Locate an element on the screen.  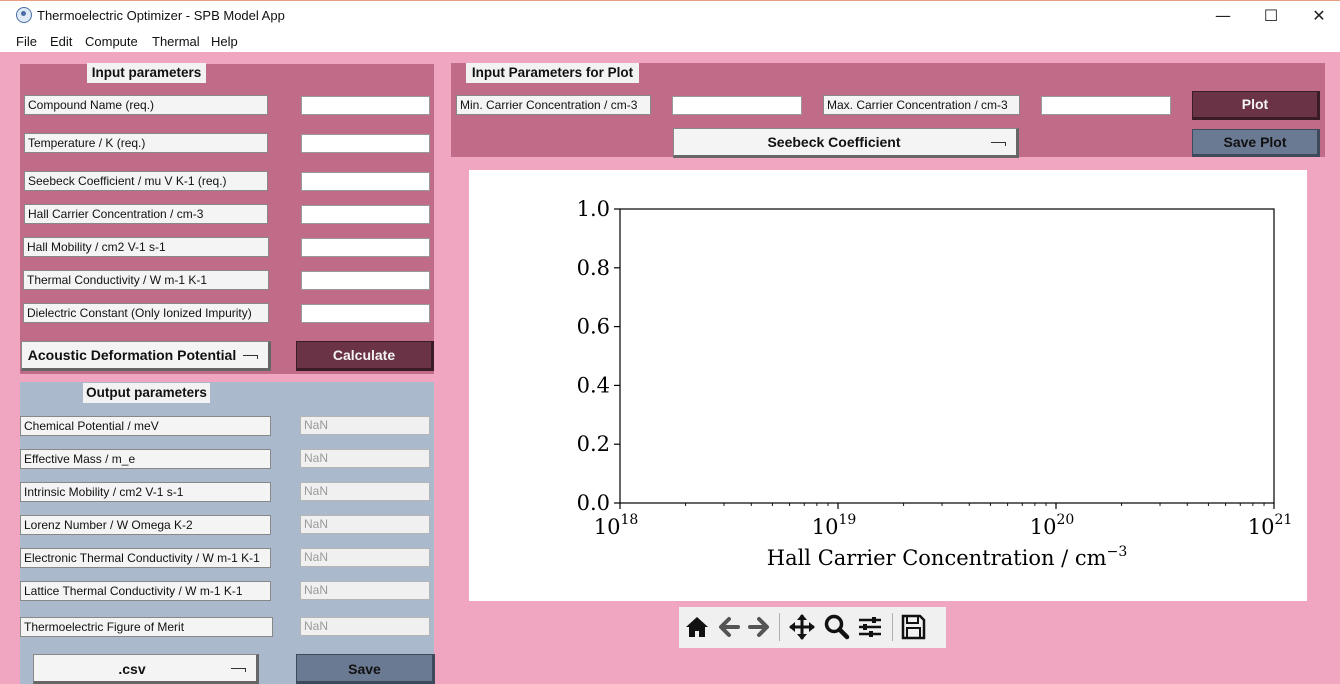
input-panel-heading: Input parameters is located at coordinates (146, 73).